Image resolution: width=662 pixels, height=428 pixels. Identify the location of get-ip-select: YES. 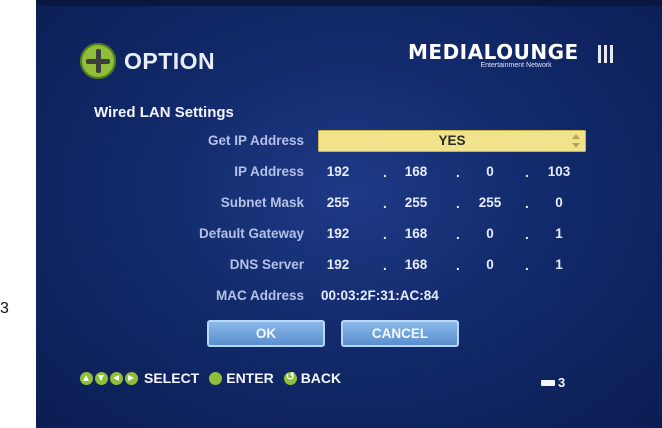
(452, 141).